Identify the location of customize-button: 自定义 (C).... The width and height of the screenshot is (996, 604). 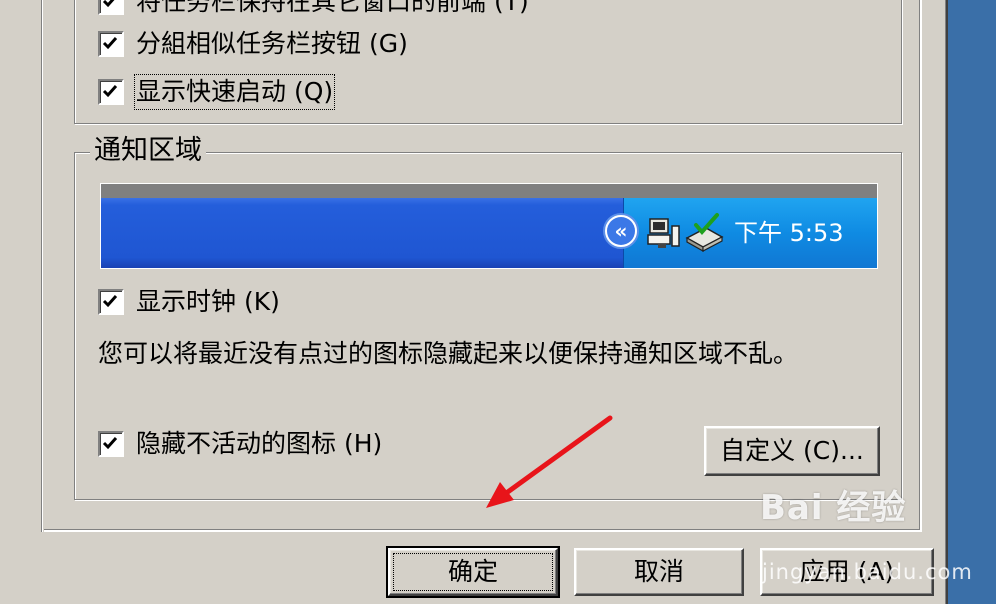
(792, 451).